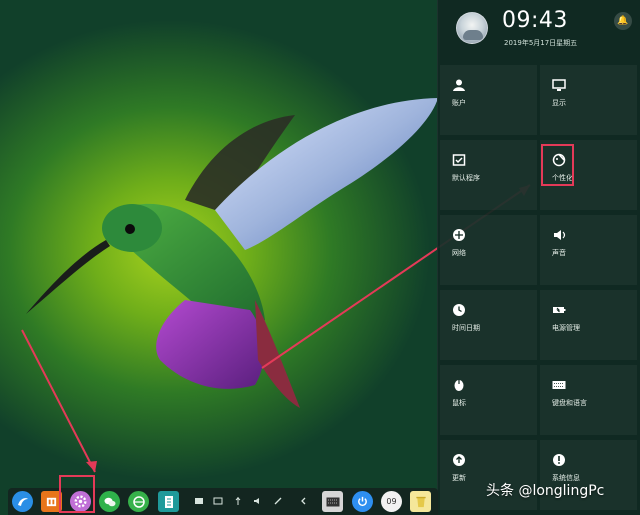  Describe the element at coordinates (488, 250) in the screenshot. I see `tile-network: 网络` at that location.